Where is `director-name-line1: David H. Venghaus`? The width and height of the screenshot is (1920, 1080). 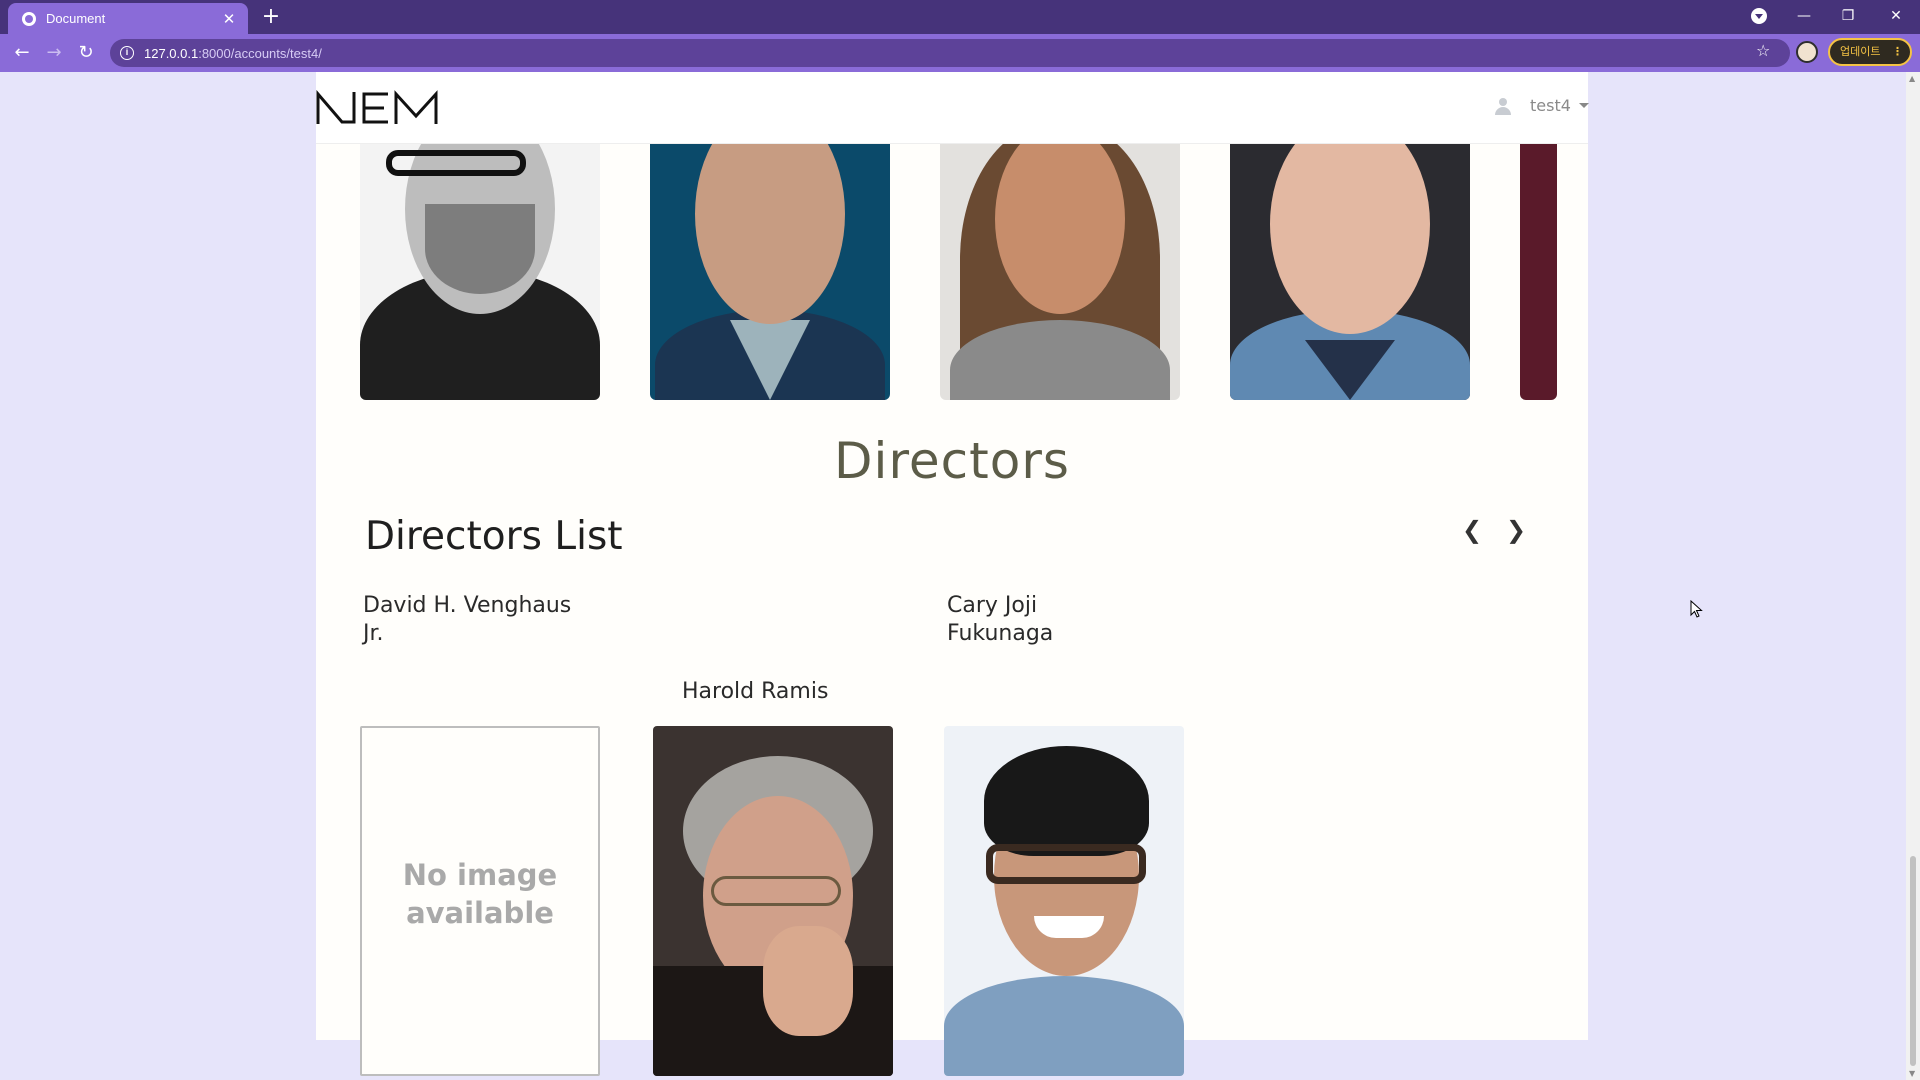 director-name-line1: David H. Venghaus is located at coordinates (467, 605).